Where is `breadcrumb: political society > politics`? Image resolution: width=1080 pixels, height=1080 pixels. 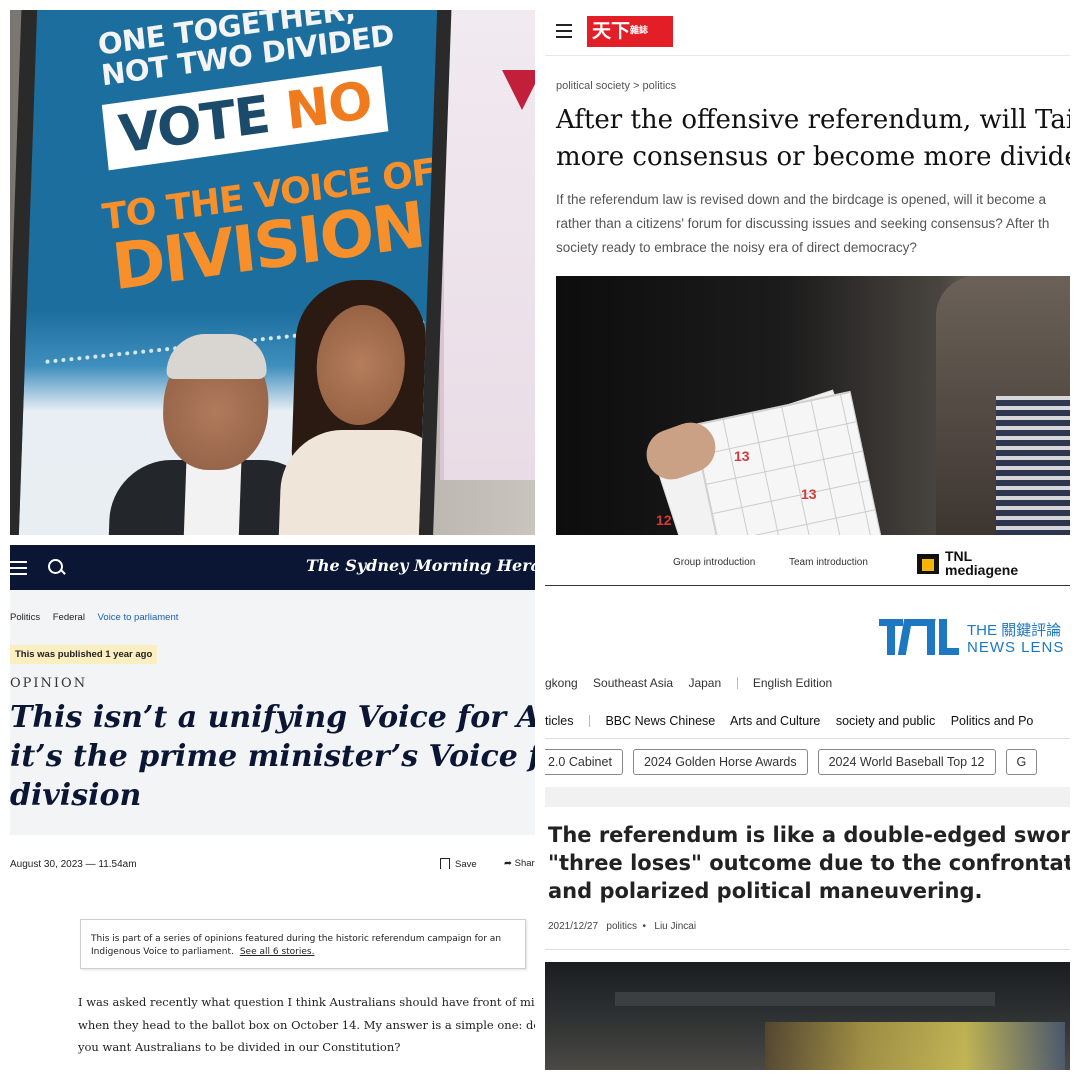
breadcrumb: political society > politics is located at coordinates (616, 86).